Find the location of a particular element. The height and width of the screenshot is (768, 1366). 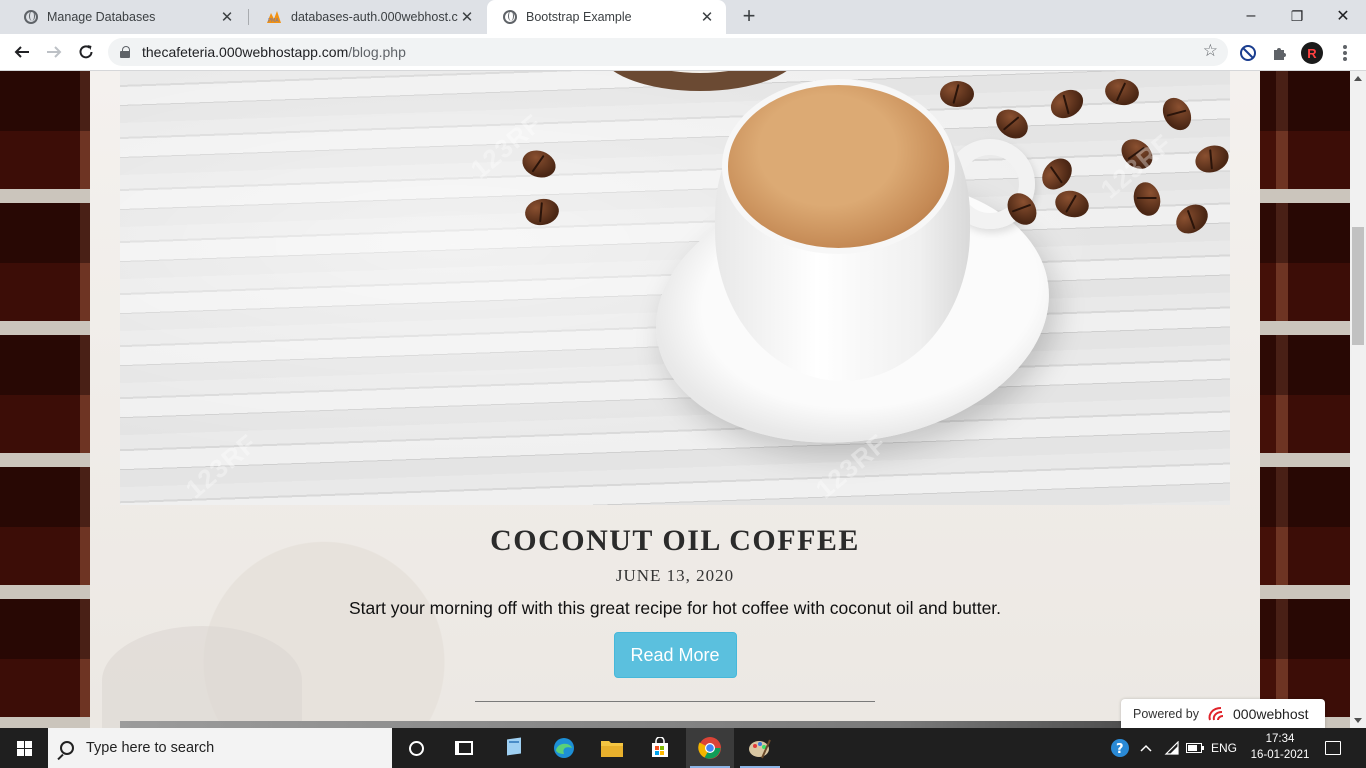

powered-by-badge: Powered by 000webhost is located at coordinates (1223, 713).